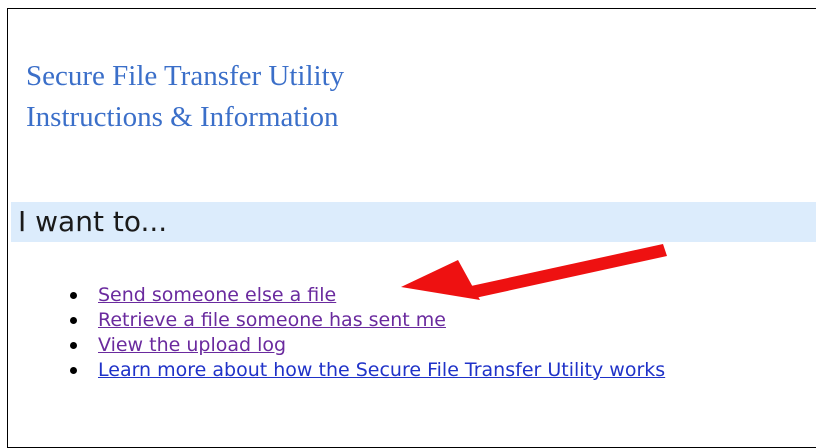  Describe the element at coordinates (367, 345) in the screenshot. I see `list-item-upload-log: View the upload log` at that location.